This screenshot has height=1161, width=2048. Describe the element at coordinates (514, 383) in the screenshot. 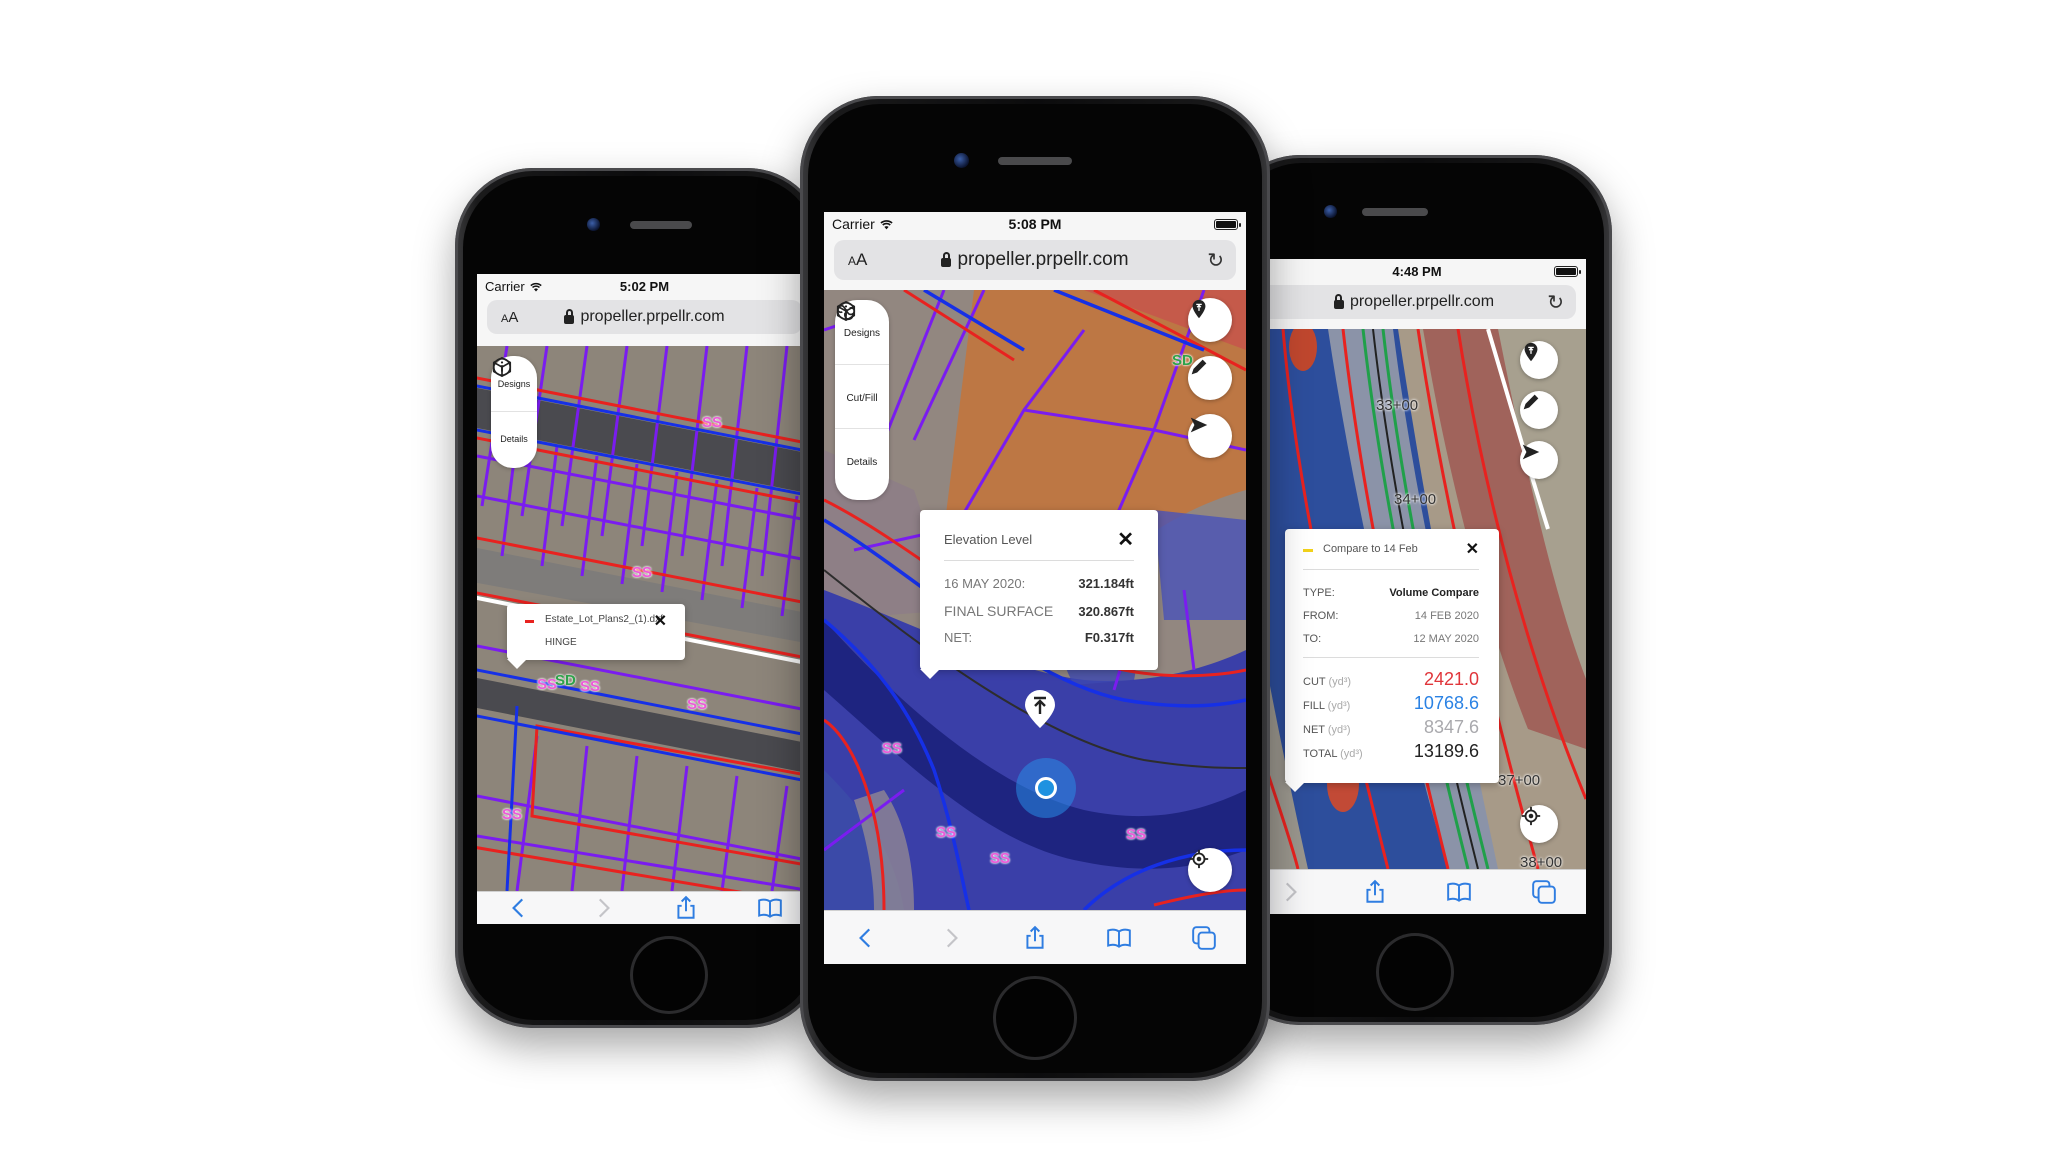

I see `designs-label: Designs` at that location.